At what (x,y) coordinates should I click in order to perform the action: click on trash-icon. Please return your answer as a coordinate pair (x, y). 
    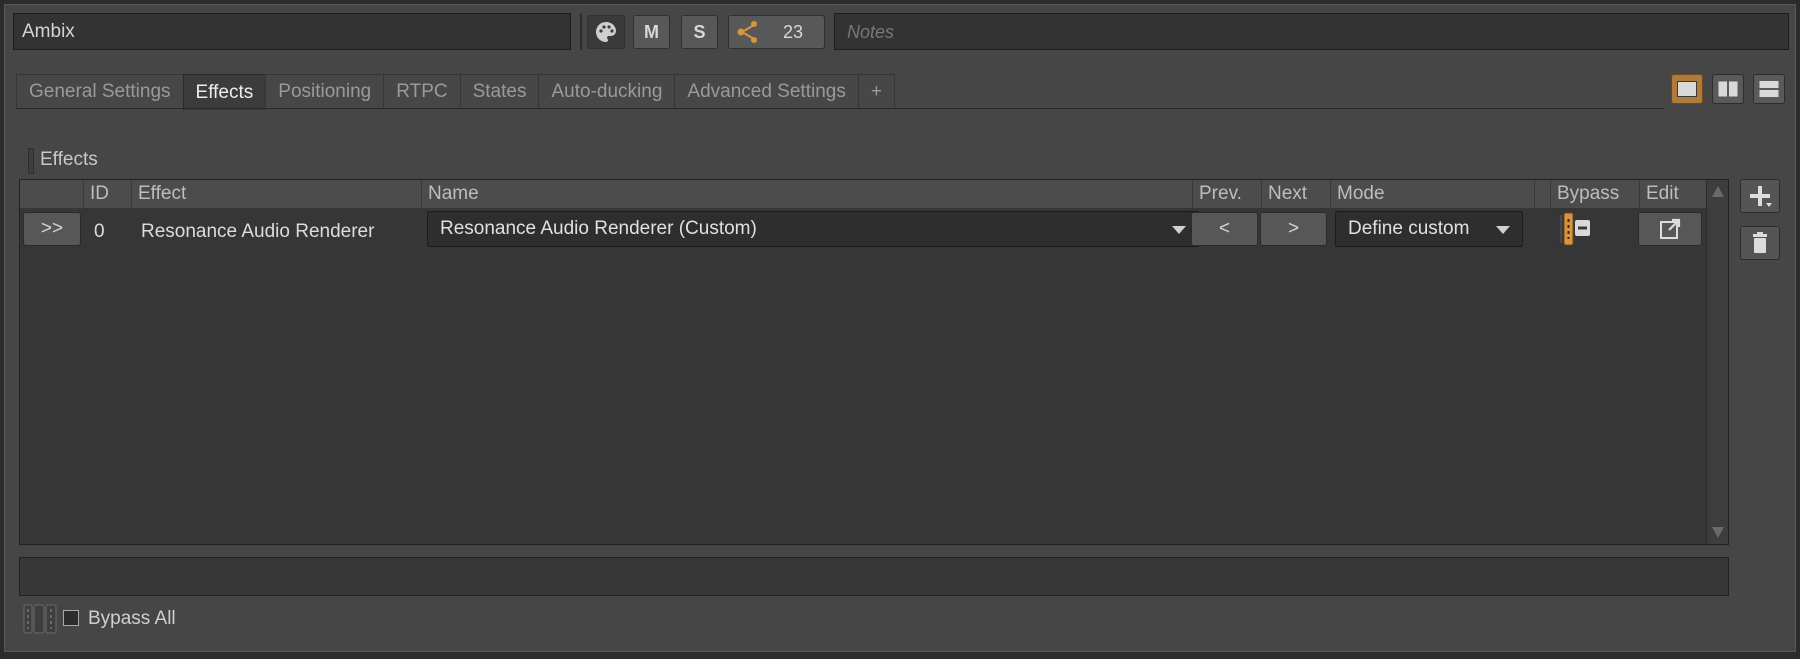
    Looking at the image, I should click on (1760, 242).